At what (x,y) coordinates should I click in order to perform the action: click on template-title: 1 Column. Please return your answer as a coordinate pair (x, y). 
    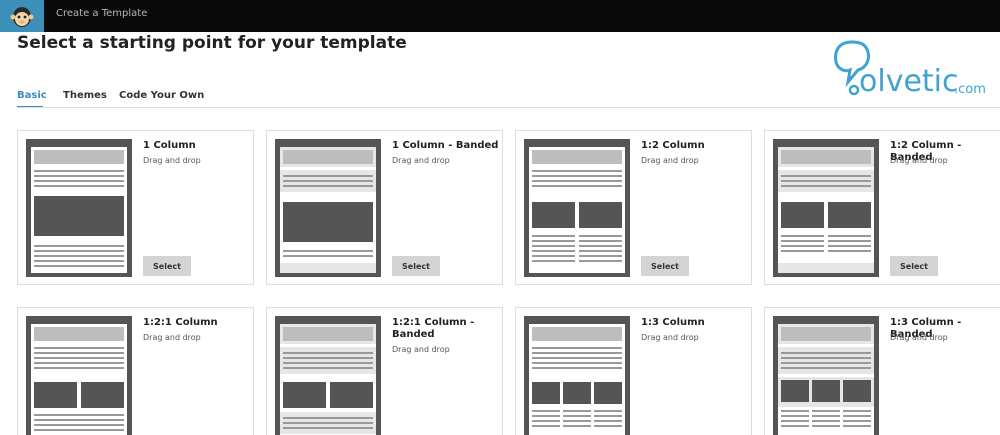
    Looking at the image, I should click on (169, 145).